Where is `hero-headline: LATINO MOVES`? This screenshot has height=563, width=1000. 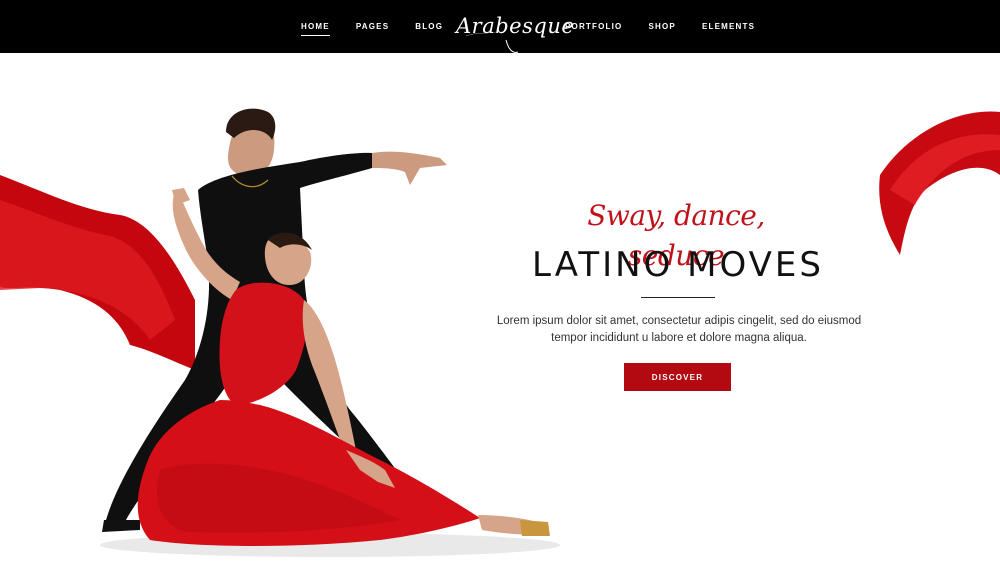 hero-headline: LATINO MOVES is located at coordinates (678, 265).